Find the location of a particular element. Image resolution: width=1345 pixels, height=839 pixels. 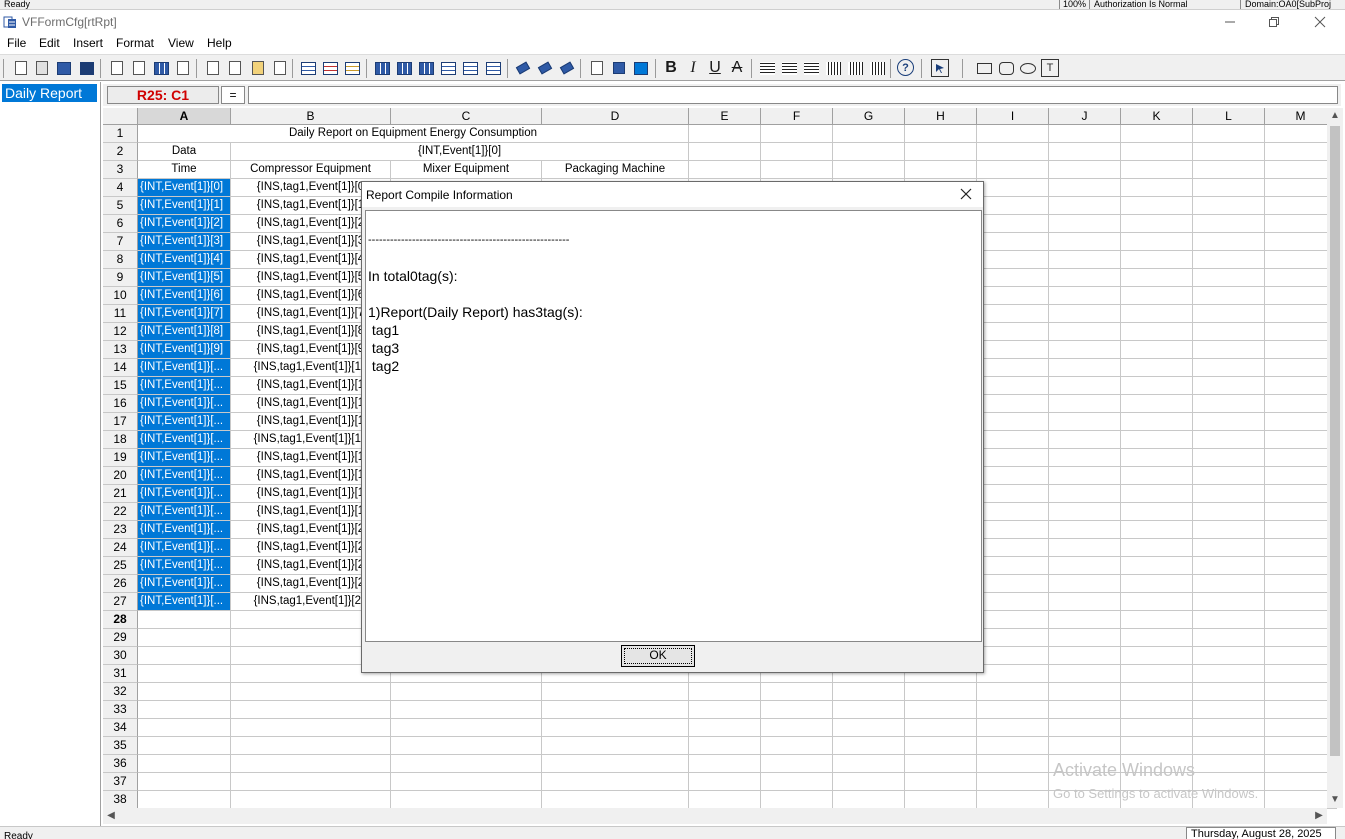

copy-button is located at coordinates (235, 68).